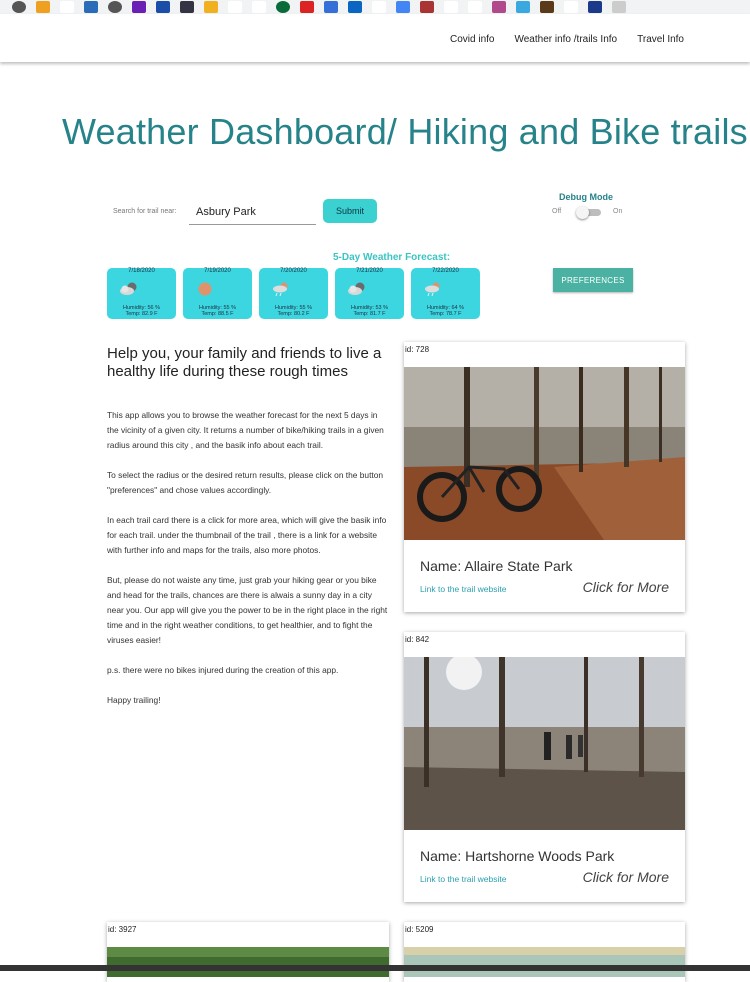 Image resolution: width=750 pixels, height=982 pixels. I want to click on trail-name: Name: Hartshorne Woods Park, so click(517, 856).